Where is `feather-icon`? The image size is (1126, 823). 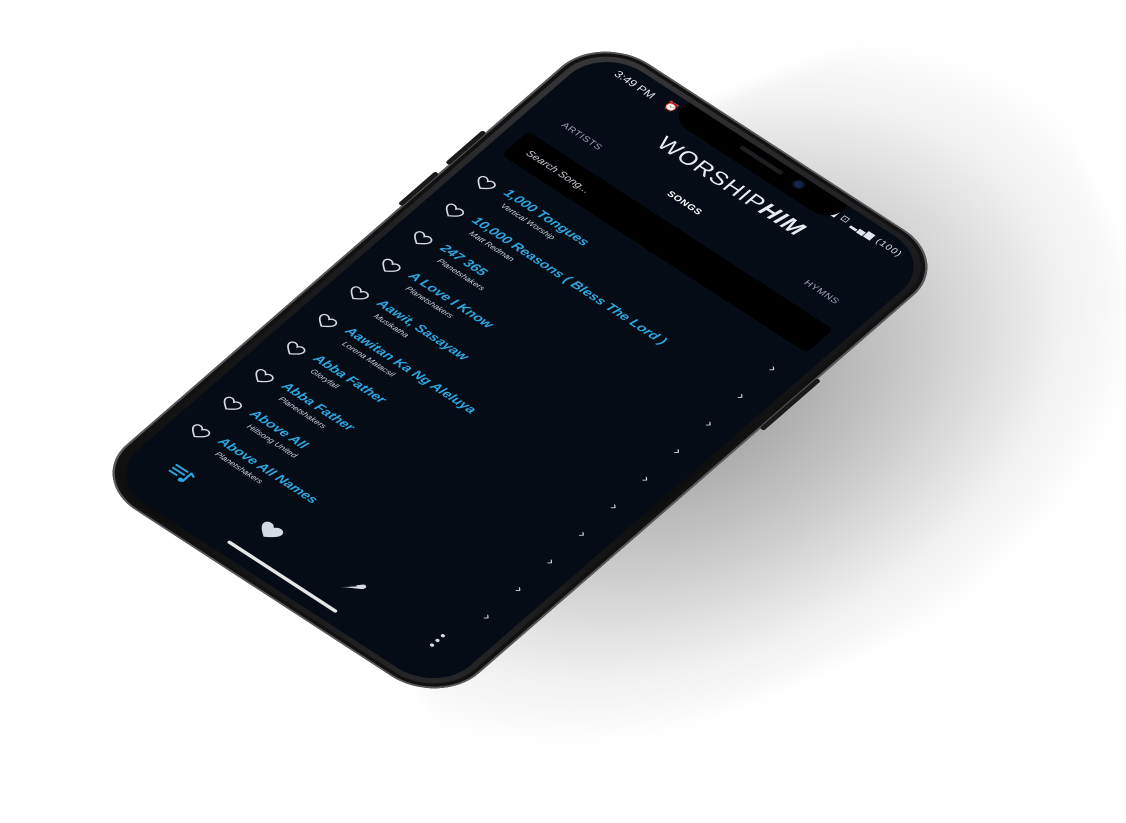
feather-icon is located at coordinates (353, 586).